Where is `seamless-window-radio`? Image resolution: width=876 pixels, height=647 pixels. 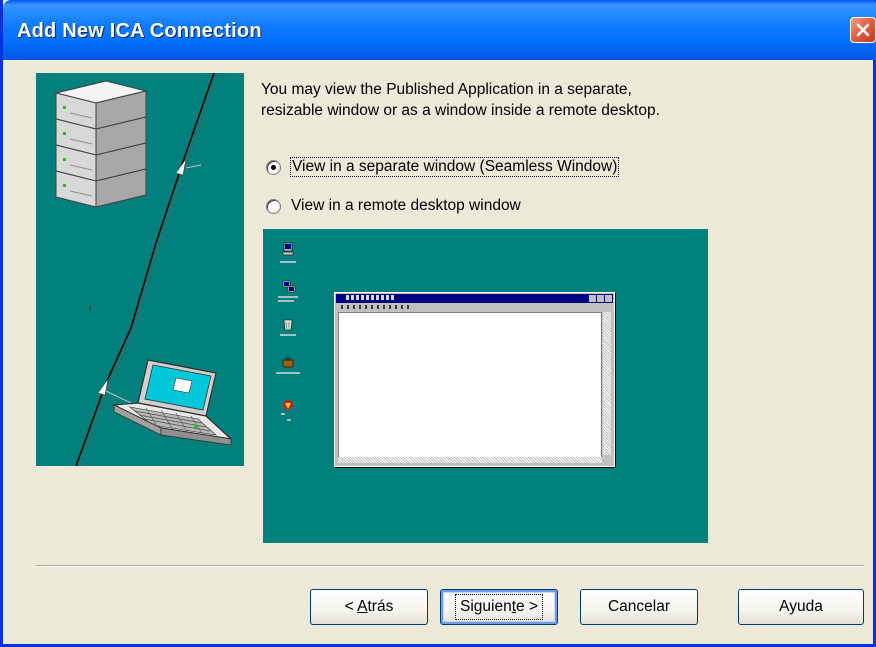
seamless-window-radio is located at coordinates (273, 167).